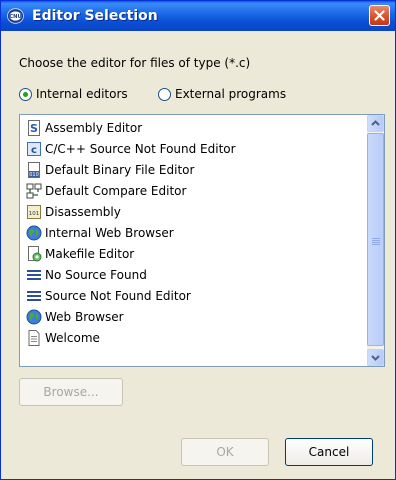 This screenshot has height=480, width=396. Describe the element at coordinates (118, 296) in the screenshot. I see `editor-label: Source Not Found Editor` at that location.